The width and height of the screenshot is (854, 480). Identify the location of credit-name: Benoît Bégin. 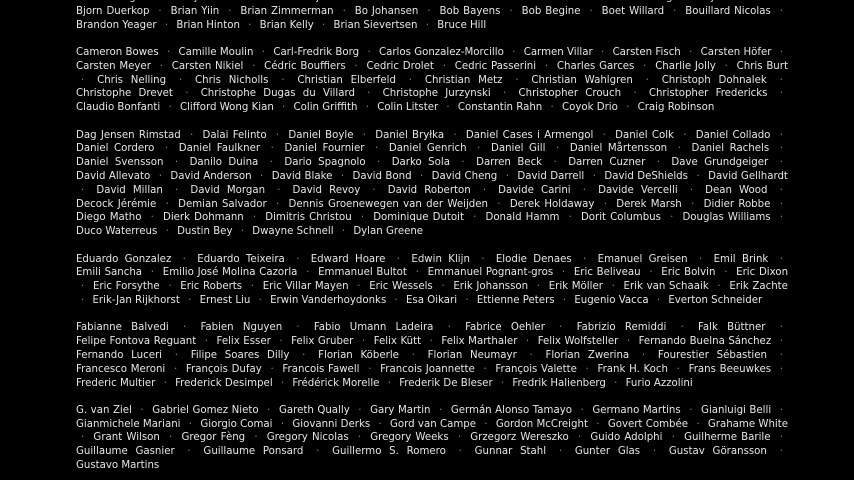
(648, 1).